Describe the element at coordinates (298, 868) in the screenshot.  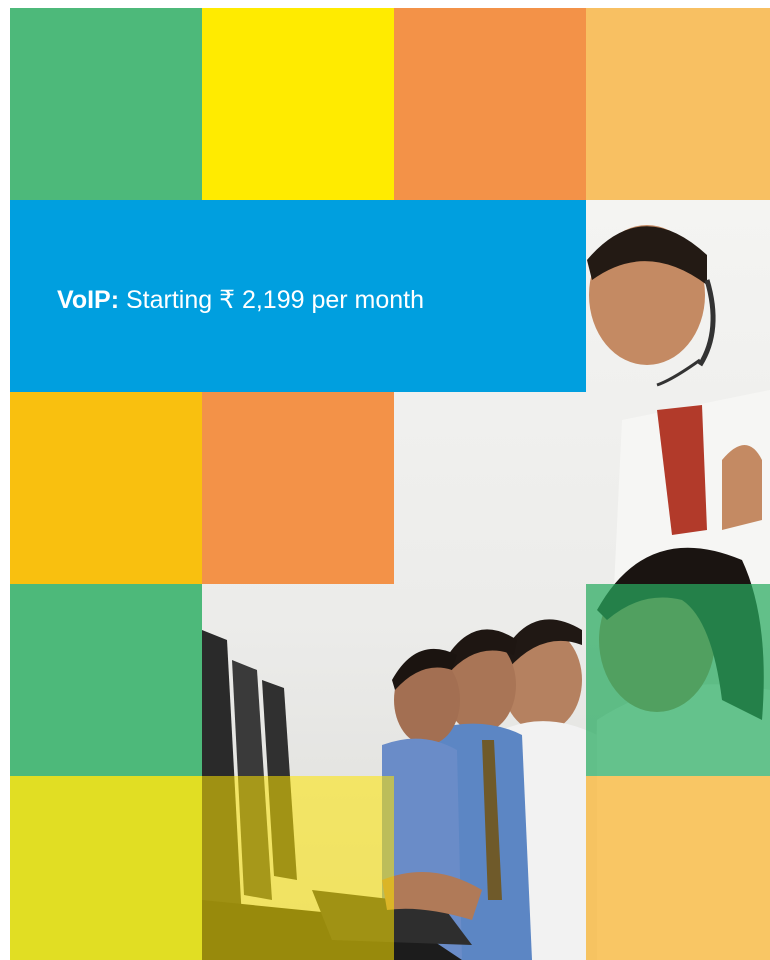
I see `yellow-overlay-bottom` at that location.